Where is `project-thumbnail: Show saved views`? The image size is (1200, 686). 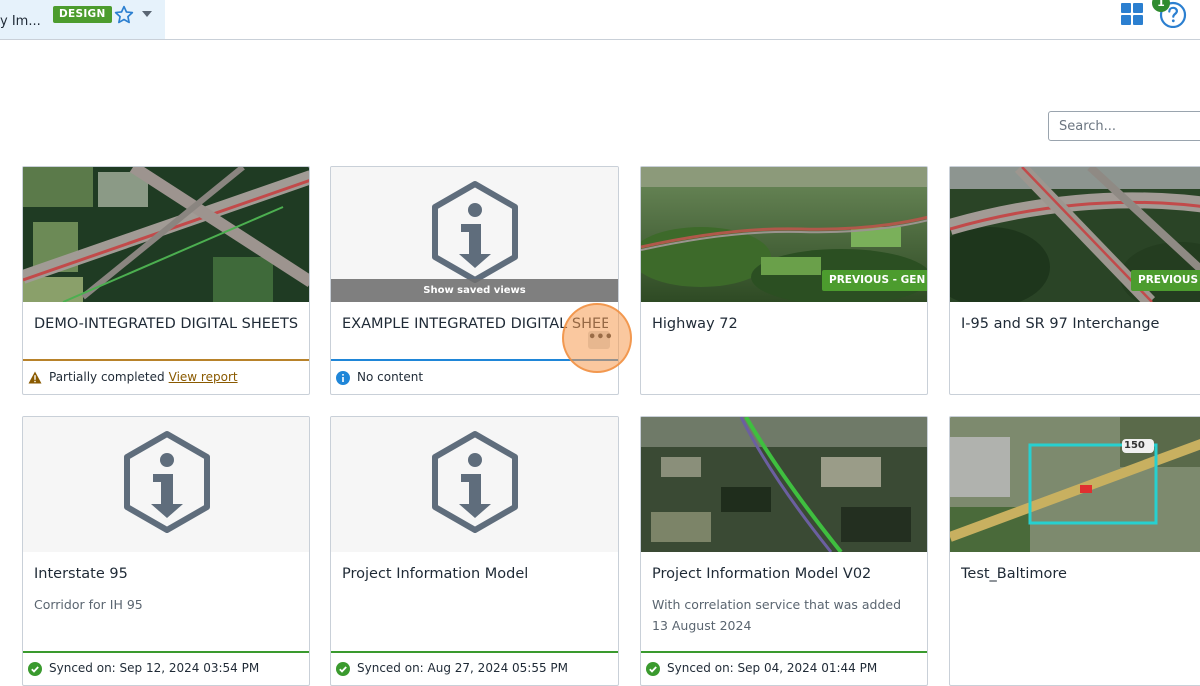 project-thumbnail: Show saved views is located at coordinates (474, 234).